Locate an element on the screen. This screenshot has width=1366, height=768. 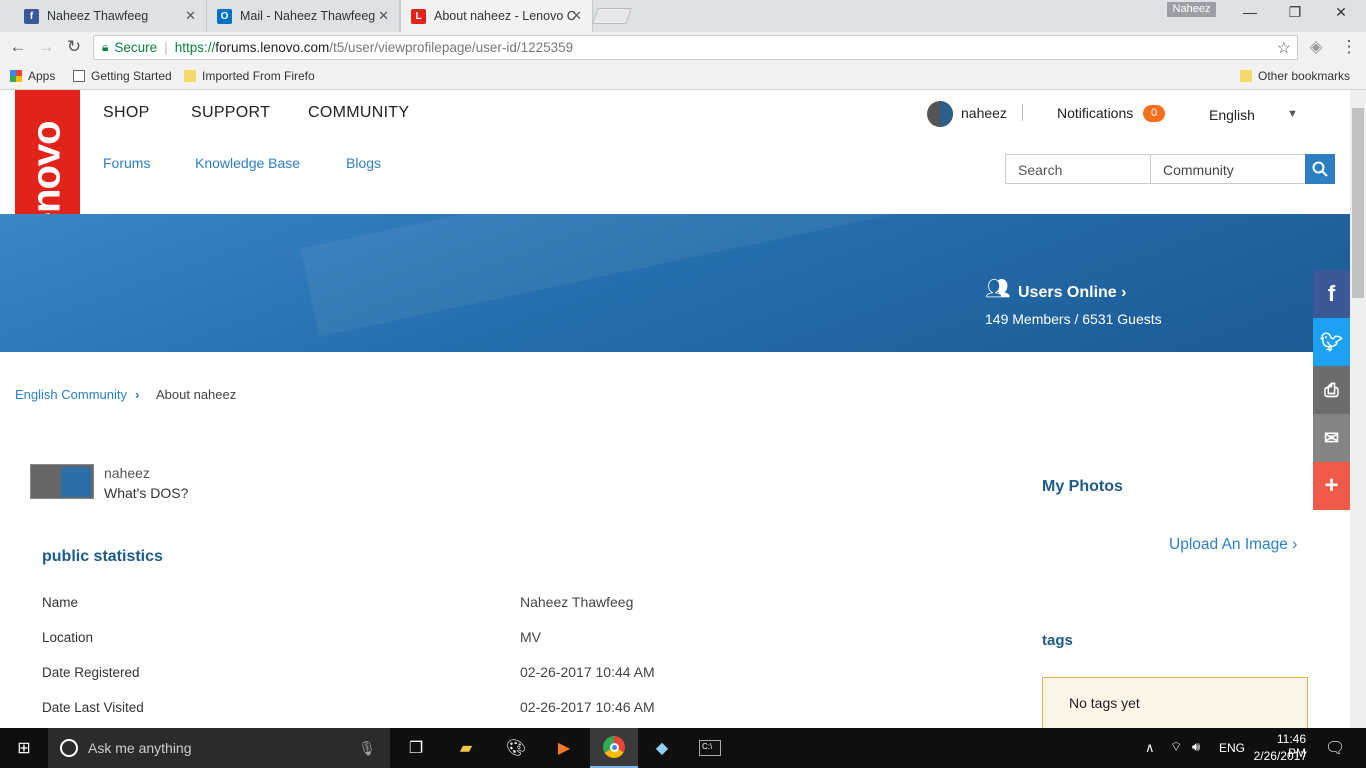
share-plus-icon: + is located at coordinates (1331, 486).